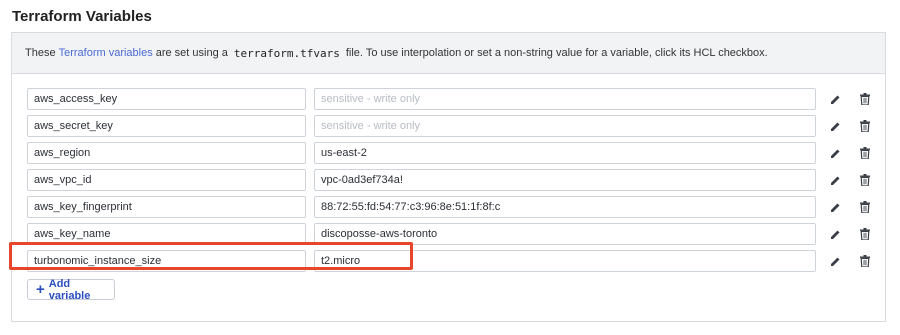 The image size is (900, 335). I want to click on info-middle: are set using a, so click(191, 53).